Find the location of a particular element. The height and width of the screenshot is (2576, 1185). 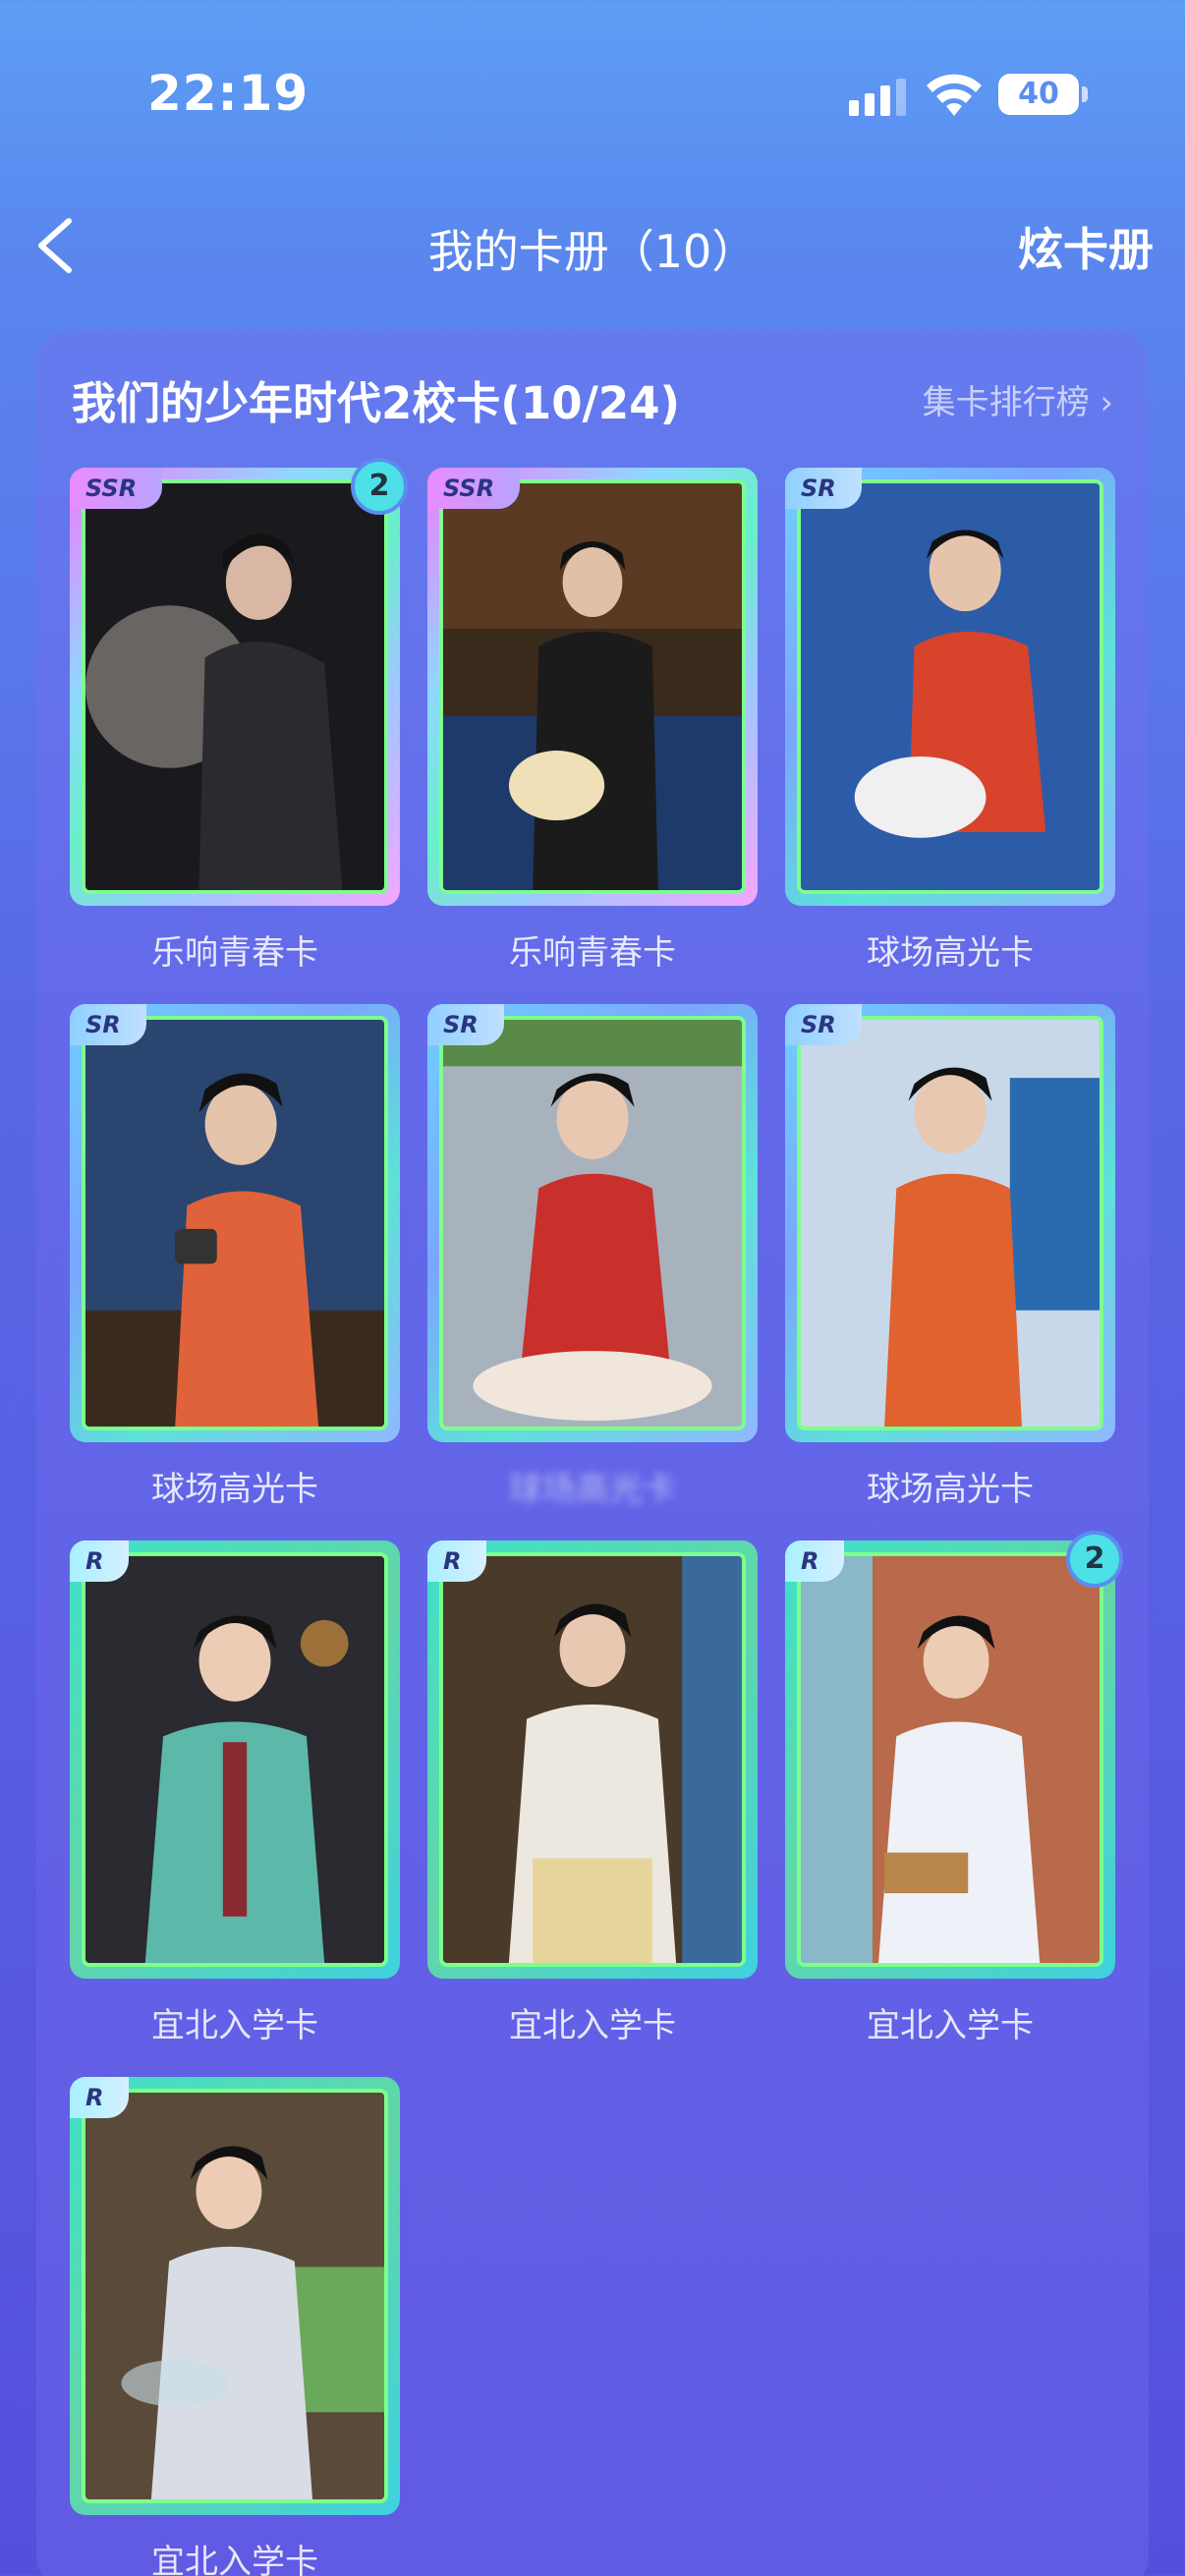

page-title: 我的卡册（10） is located at coordinates (592, 251).